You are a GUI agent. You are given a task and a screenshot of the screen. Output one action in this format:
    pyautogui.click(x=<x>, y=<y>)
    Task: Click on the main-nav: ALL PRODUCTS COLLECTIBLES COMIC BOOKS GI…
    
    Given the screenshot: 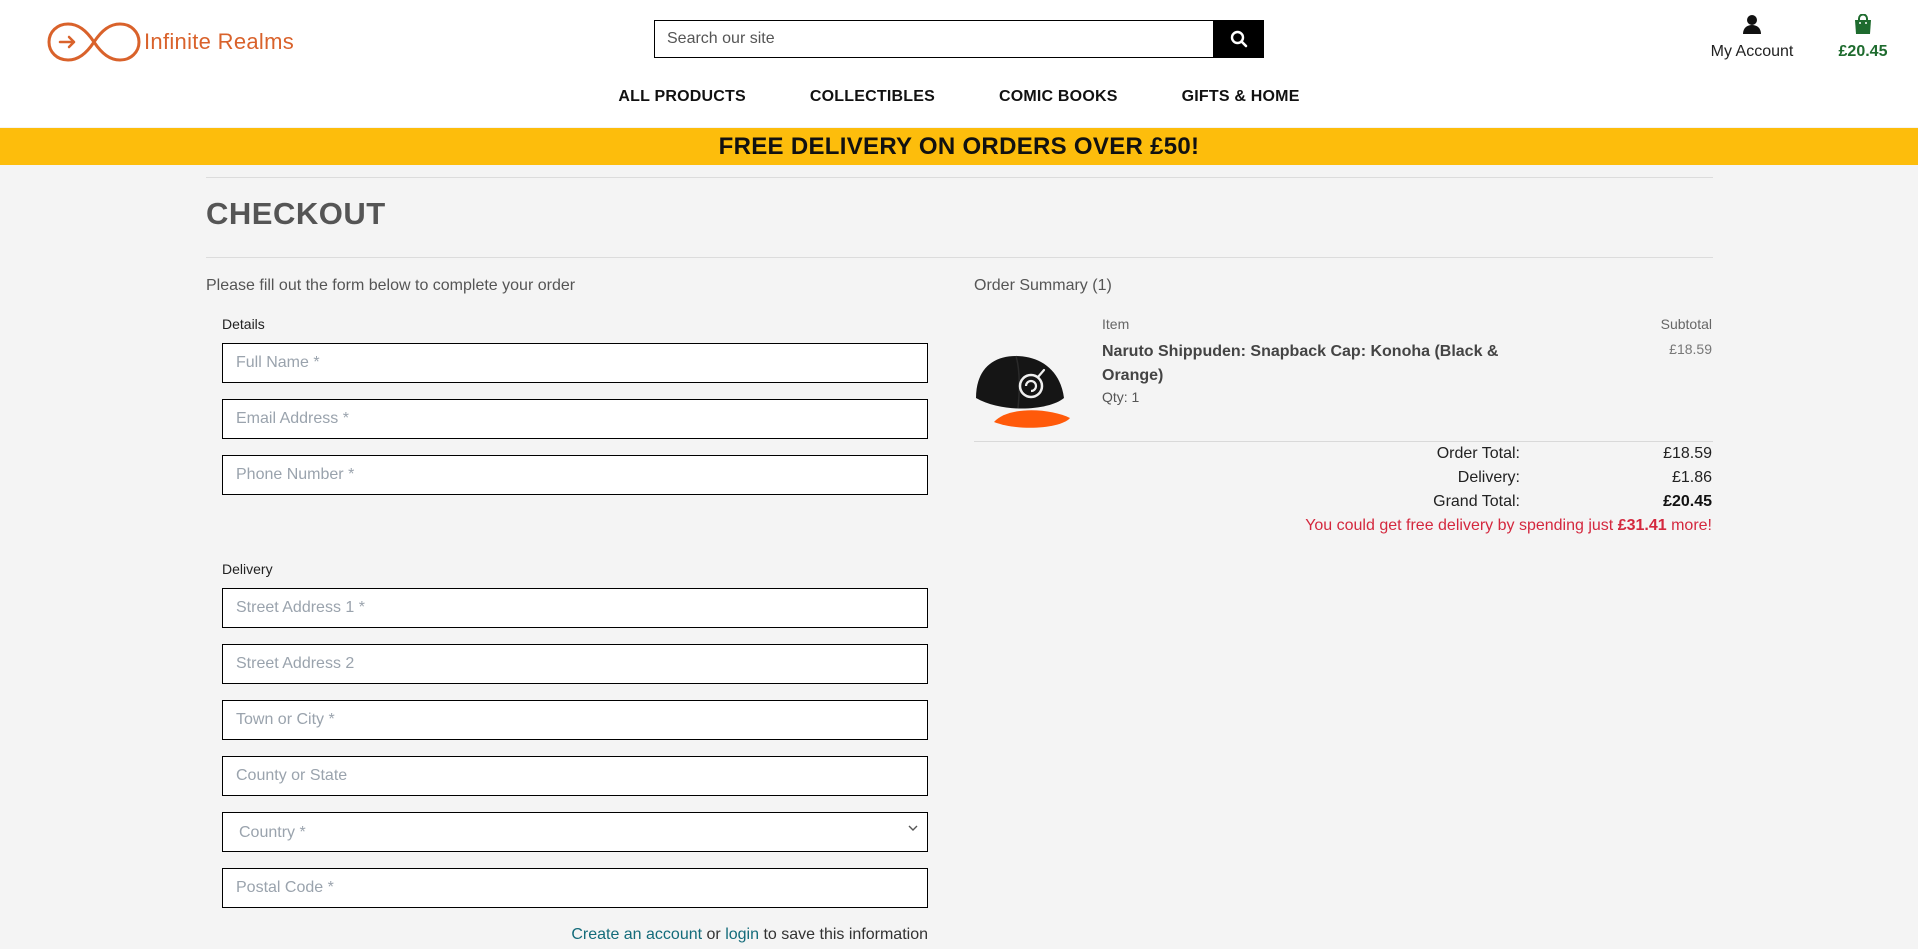 What is the action you would take?
    pyautogui.click(x=959, y=97)
    